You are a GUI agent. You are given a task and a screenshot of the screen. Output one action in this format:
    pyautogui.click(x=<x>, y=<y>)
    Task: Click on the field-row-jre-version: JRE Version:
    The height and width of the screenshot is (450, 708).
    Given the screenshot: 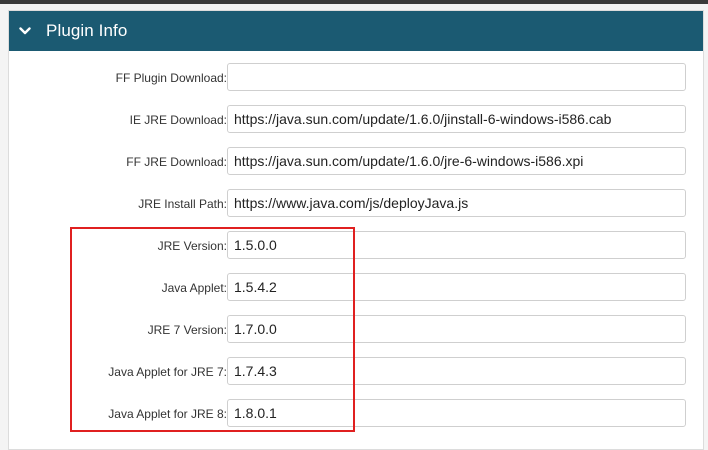 What is the action you would take?
    pyautogui.click(x=356, y=246)
    